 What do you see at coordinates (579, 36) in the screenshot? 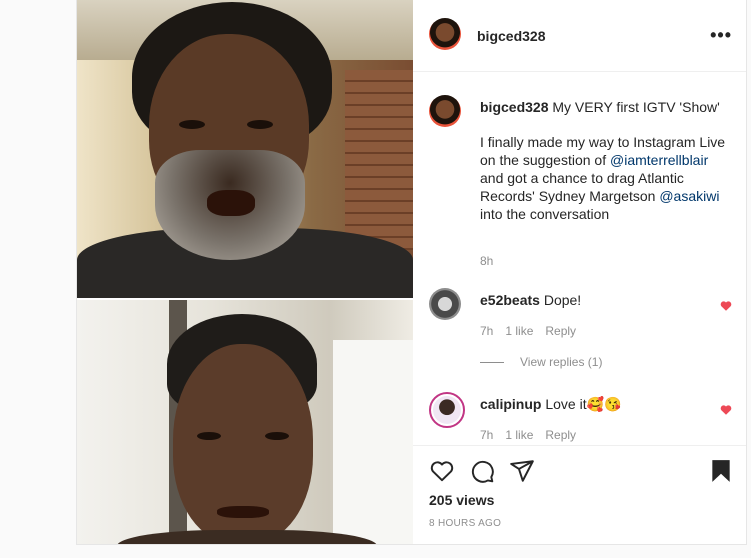
I see `post-header: bigced328 •••` at bounding box center [579, 36].